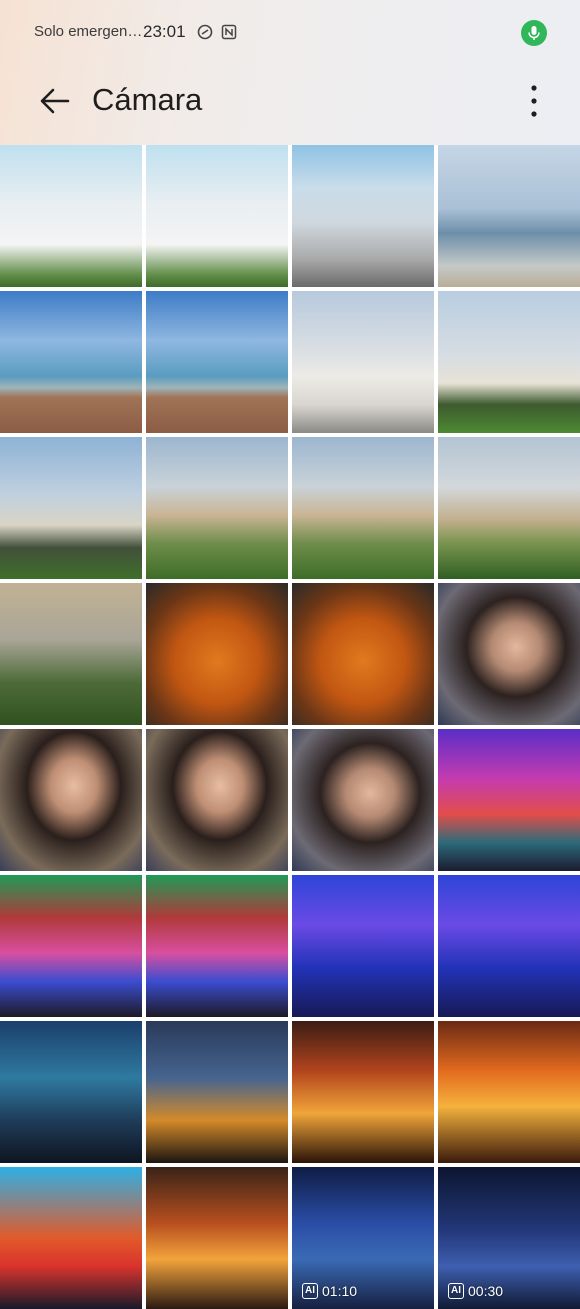 The height and width of the screenshot is (1309, 580). What do you see at coordinates (290, 72) in the screenshot?
I see `top-bar: Solo emergen… 23:01 Cámara` at bounding box center [290, 72].